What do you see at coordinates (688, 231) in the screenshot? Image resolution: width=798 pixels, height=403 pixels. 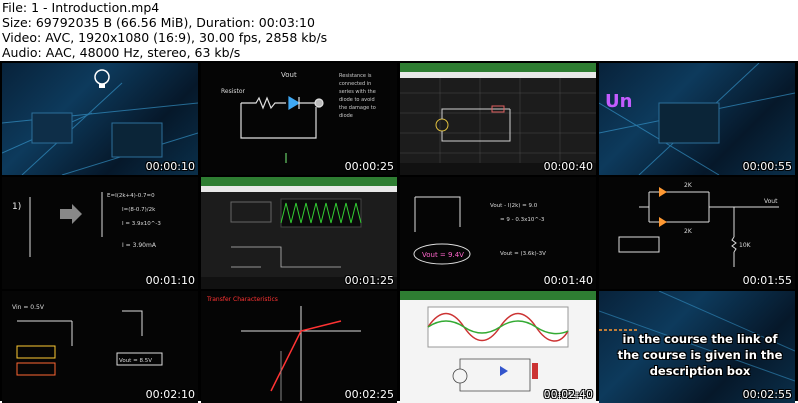 I see `resistor-2k-bottom: 2K` at bounding box center [688, 231].